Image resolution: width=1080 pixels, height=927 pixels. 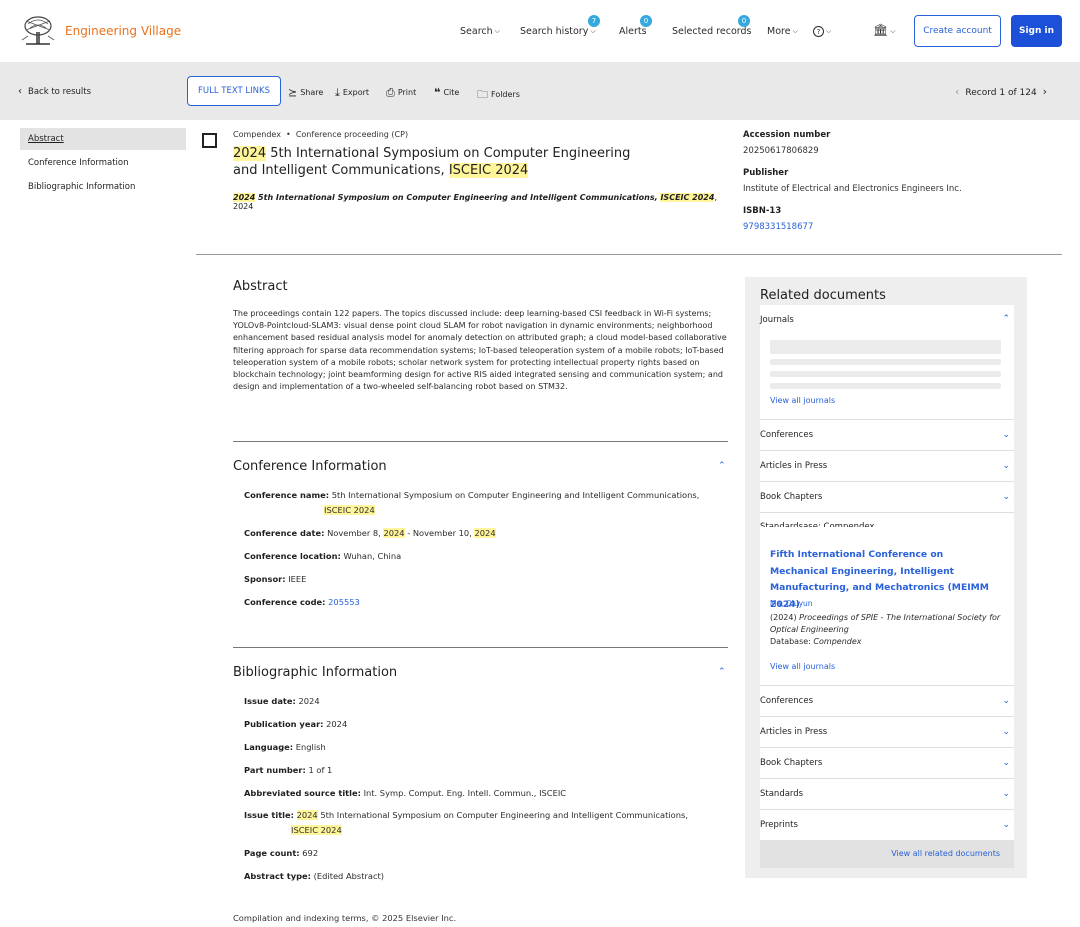 I want to click on previous-record-icon: ‹, so click(x=957, y=91).